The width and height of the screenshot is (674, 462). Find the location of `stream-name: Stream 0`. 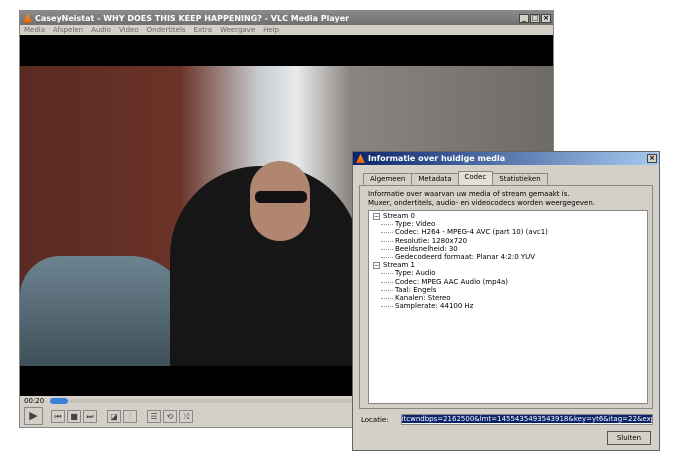

stream-name: Stream 0 is located at coordinates (399, 216).